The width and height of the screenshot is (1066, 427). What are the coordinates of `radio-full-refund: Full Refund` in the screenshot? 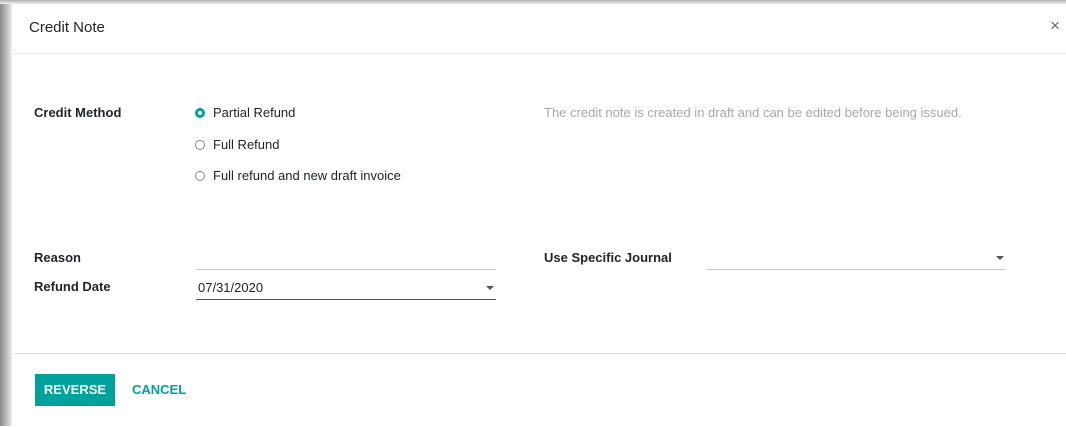 It's located at (237, 144).